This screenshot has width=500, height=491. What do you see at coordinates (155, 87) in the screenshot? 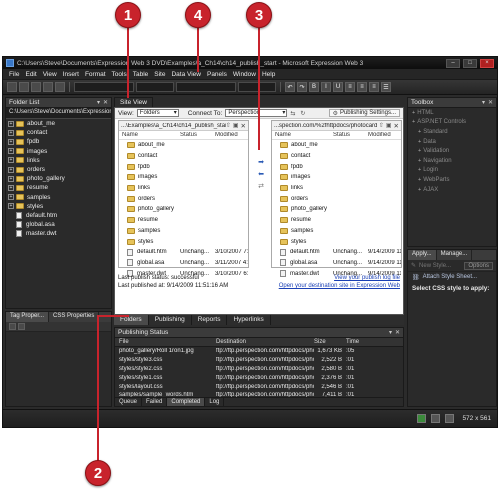
I see `font-dropdown` at bounding box center [155, 87].